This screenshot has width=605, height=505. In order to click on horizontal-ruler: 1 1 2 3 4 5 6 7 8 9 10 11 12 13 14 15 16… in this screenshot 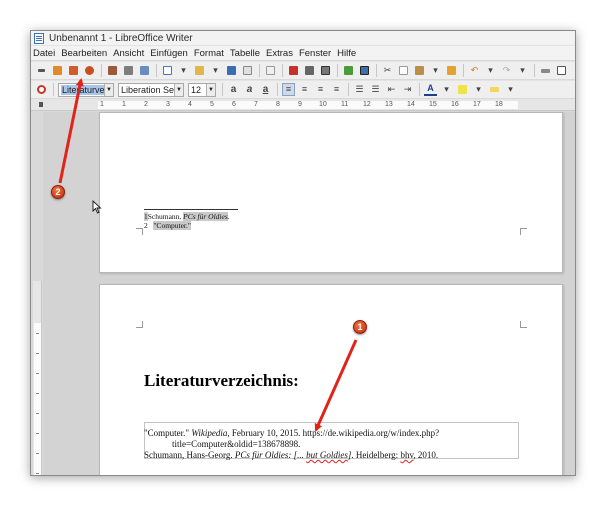, I will do `click(303, 105)`.